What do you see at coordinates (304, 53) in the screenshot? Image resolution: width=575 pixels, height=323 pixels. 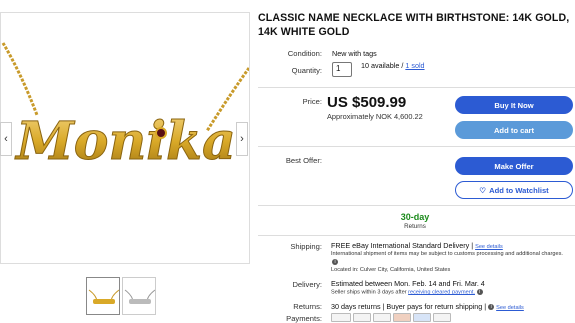 I see `condition-label: Condition:` at bounding box center [304, 53].